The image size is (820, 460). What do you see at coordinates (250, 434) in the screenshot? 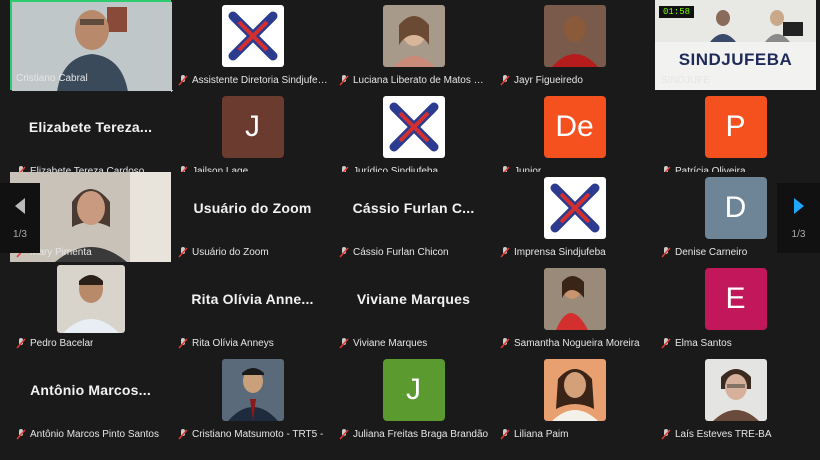
I see `participant-namebar: Cristiano Matsumoto - TRT5 -` at bounding box center [250, 434].